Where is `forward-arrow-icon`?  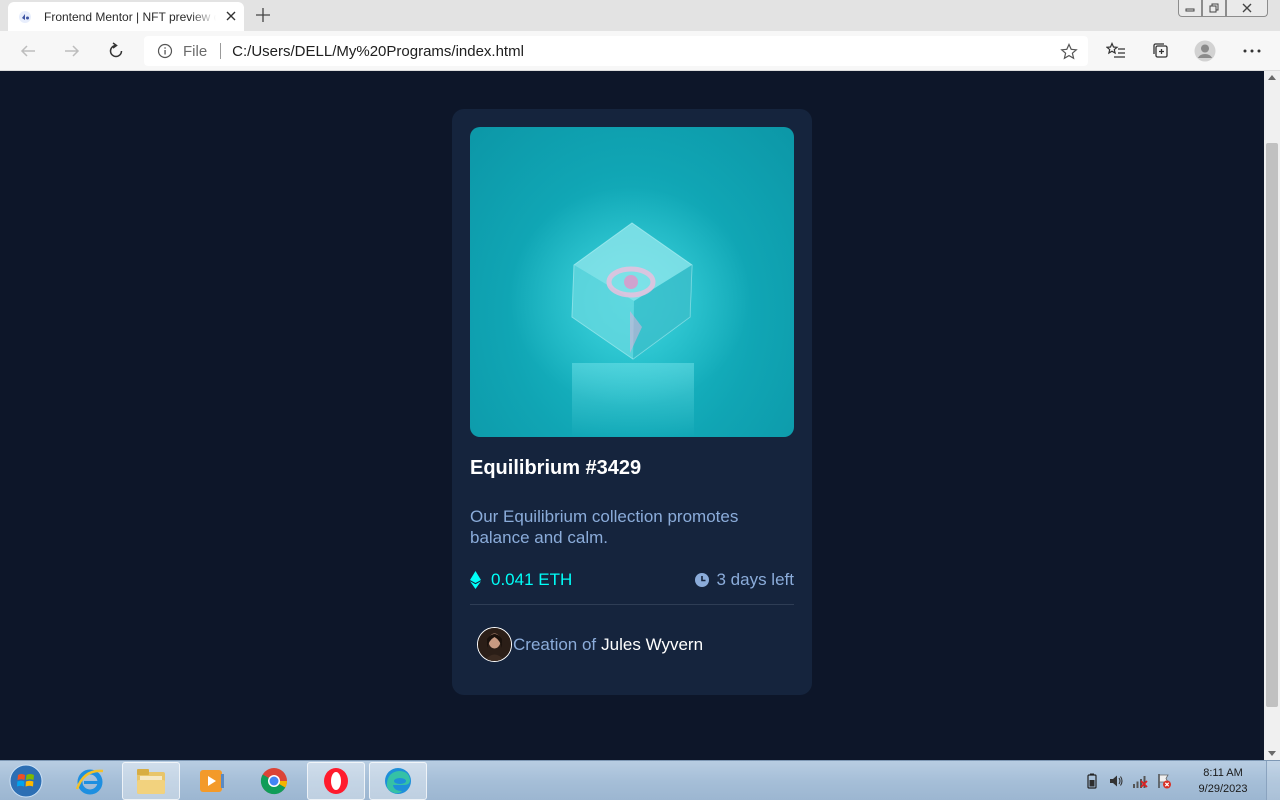
forward-arrow-icon is located at coordinates (72, 51).